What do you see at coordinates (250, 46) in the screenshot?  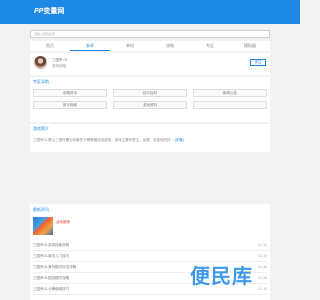 I see `nav-tab-emulator: 模拟器` at bounding box center [250, 46].